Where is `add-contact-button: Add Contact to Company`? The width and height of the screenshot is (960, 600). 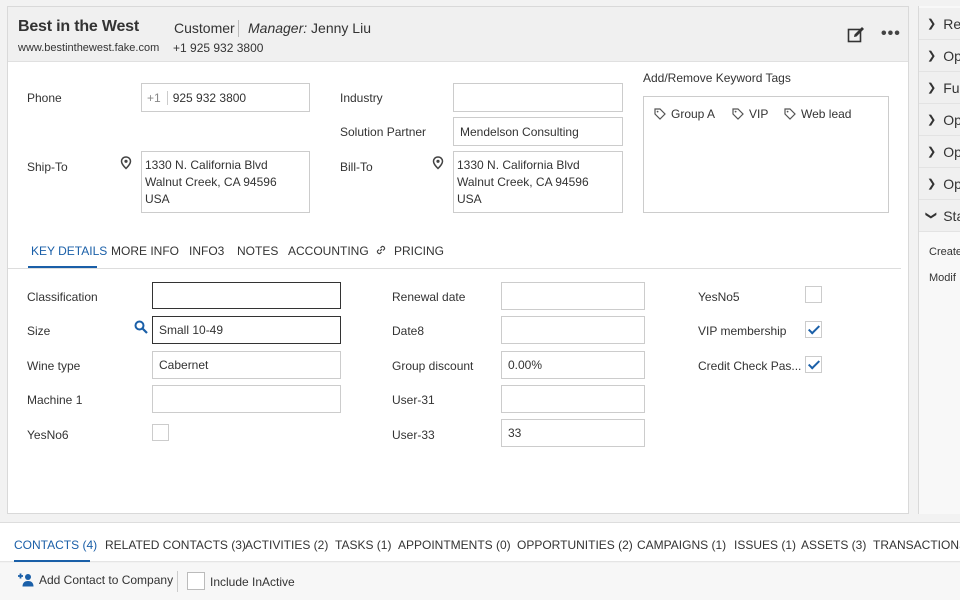
add-contact-button: Add Contact to Company is located at coordinates (95, 580).